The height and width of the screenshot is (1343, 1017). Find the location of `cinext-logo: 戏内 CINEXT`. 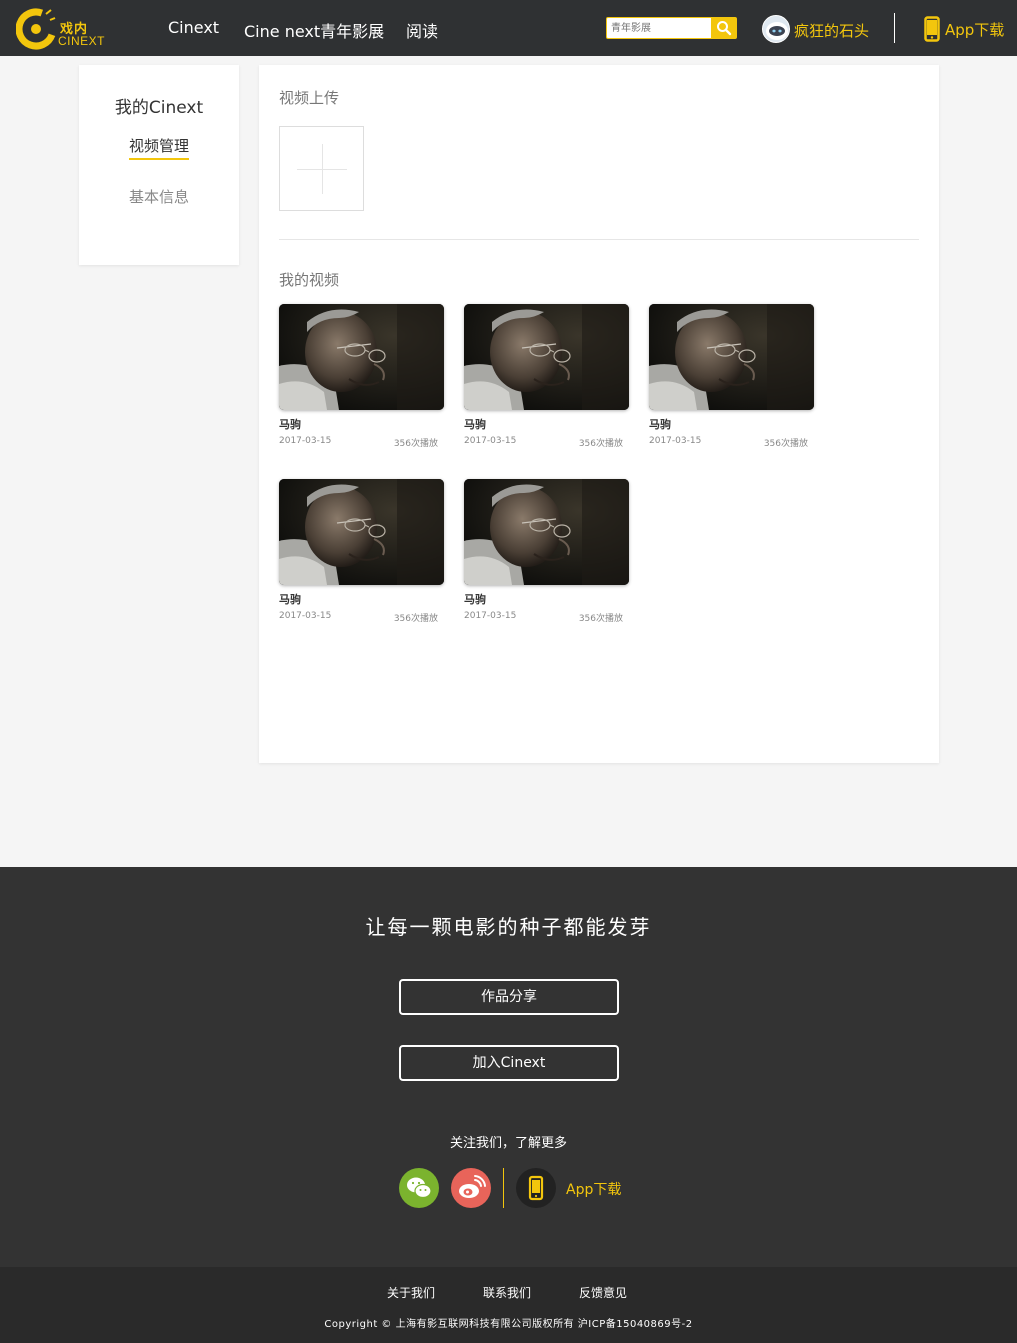

cinext-logo: 戏内 CINEXT is located at coordinates (60, 29).